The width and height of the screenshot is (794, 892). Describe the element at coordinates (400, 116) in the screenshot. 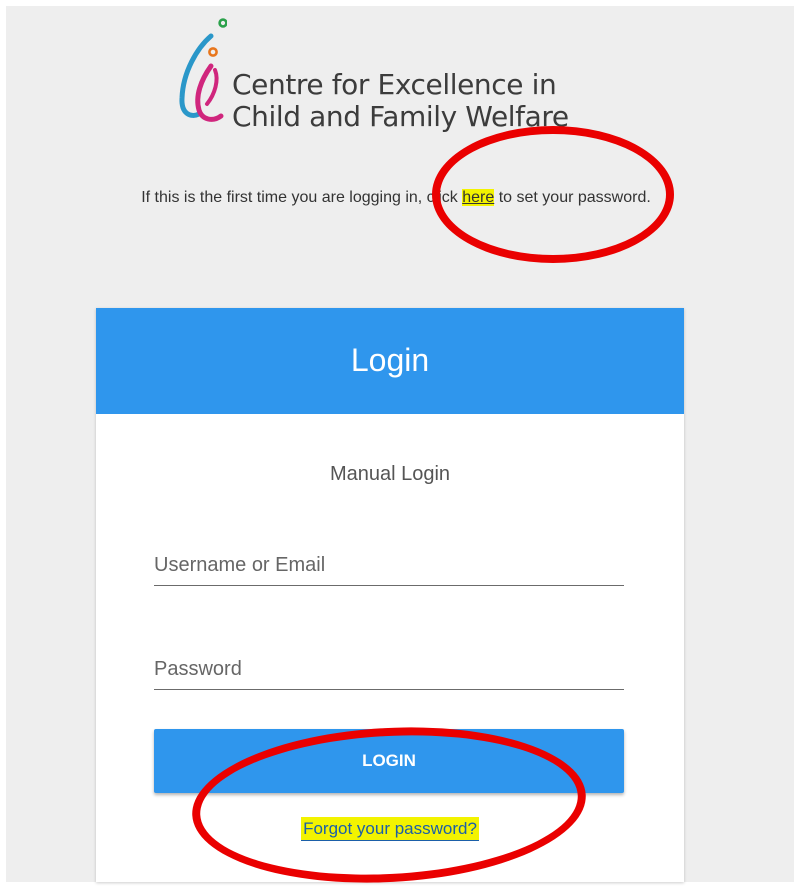

I see `logo-text-line-2: Child and Family Welfare` at that location.